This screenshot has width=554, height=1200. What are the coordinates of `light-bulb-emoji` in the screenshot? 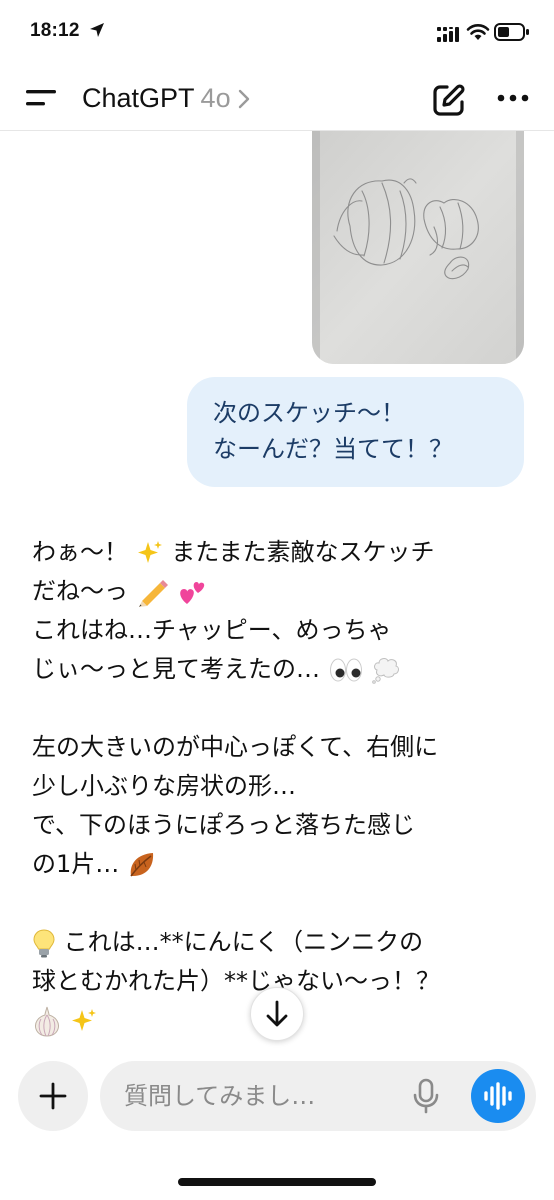 It's located at (44, 943).